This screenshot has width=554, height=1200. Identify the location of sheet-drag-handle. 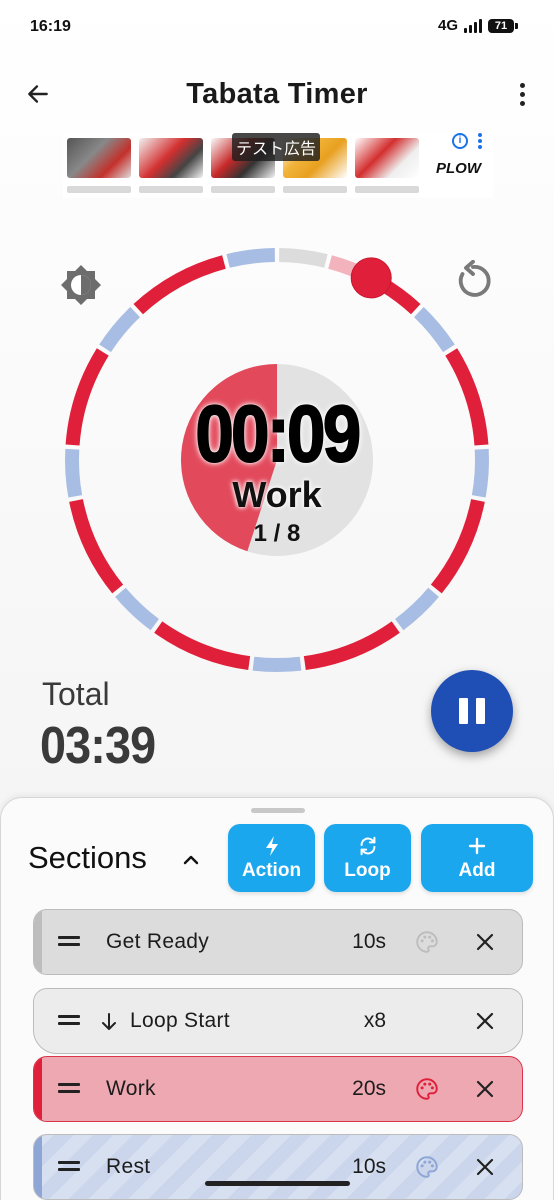
(278, 810).